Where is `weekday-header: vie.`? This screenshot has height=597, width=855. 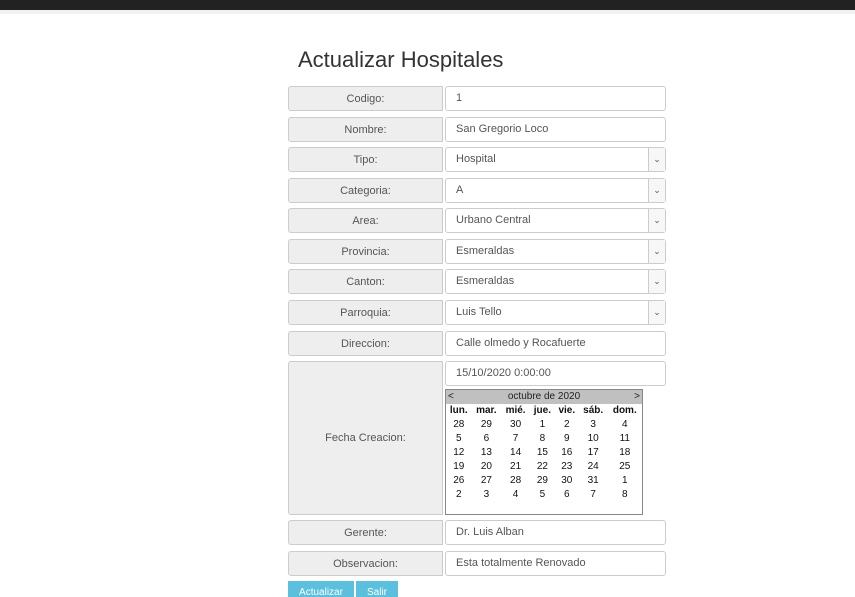 weekday-header: vie. is located at coordinates (567, 410).